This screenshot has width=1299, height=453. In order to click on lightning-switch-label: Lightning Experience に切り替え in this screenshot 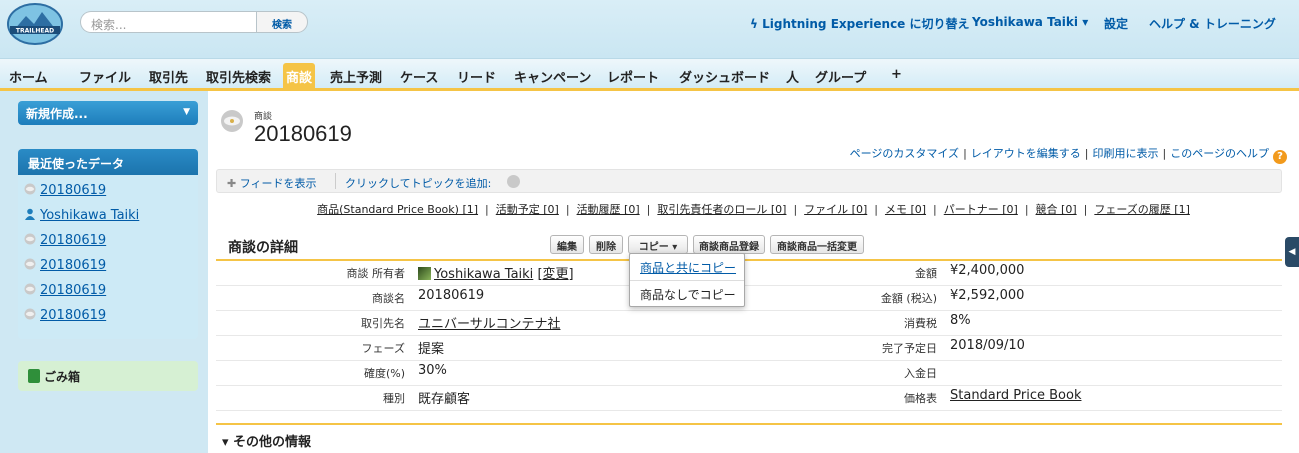, I will do `click(866, 24)`.